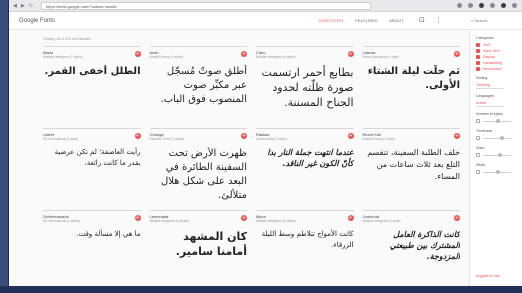 The width and height of the screenshot is (522, 293). I want to click on category-label: Sans Serif, so click(491, 51).